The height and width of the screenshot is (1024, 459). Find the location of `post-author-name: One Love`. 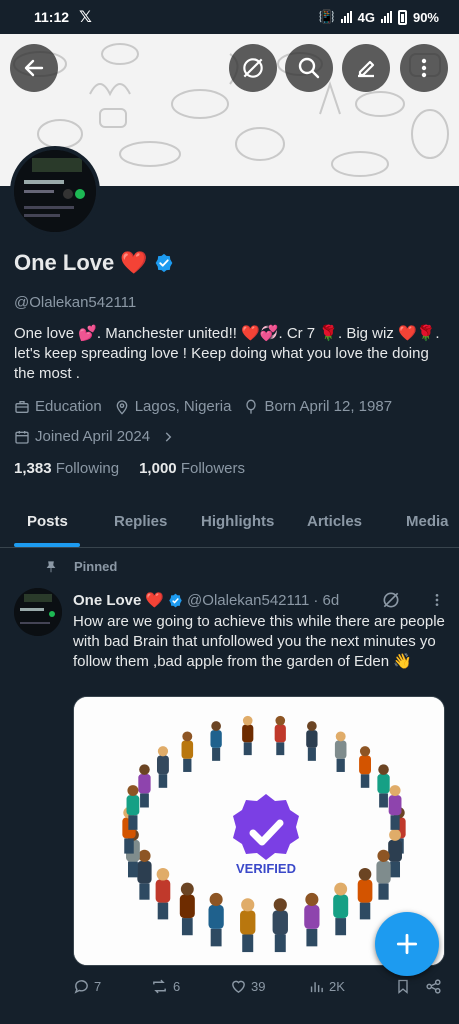

post-author-name: One Love is located at coordinates (107, 600).